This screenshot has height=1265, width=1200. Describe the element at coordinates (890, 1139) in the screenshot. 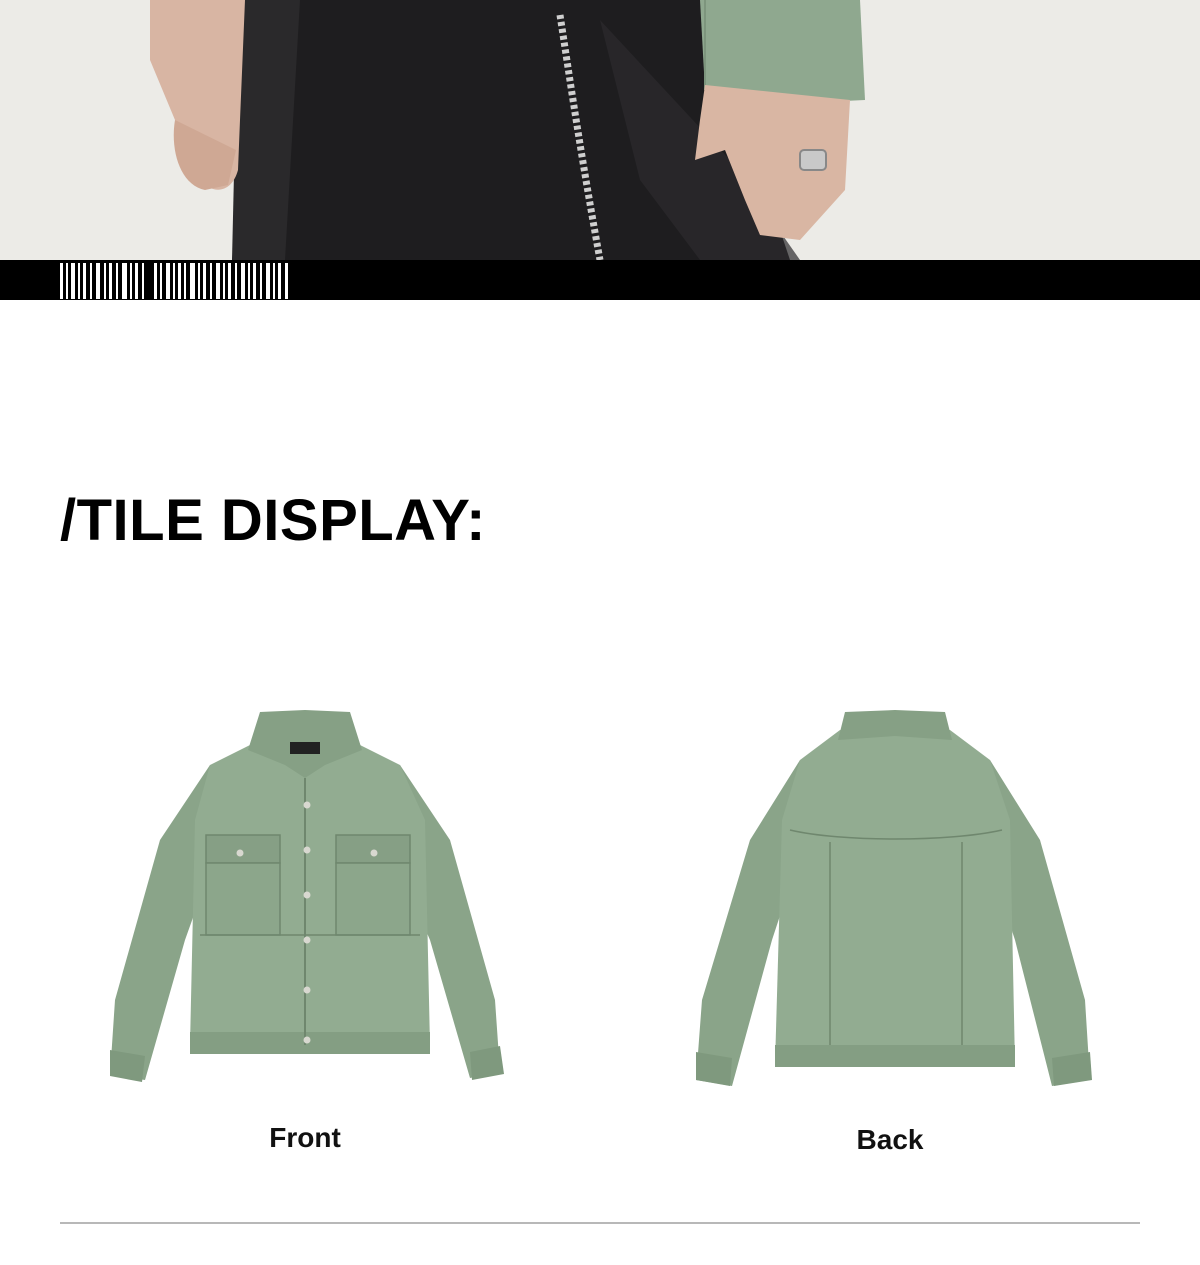

I see `back-caption: Back` at that location.